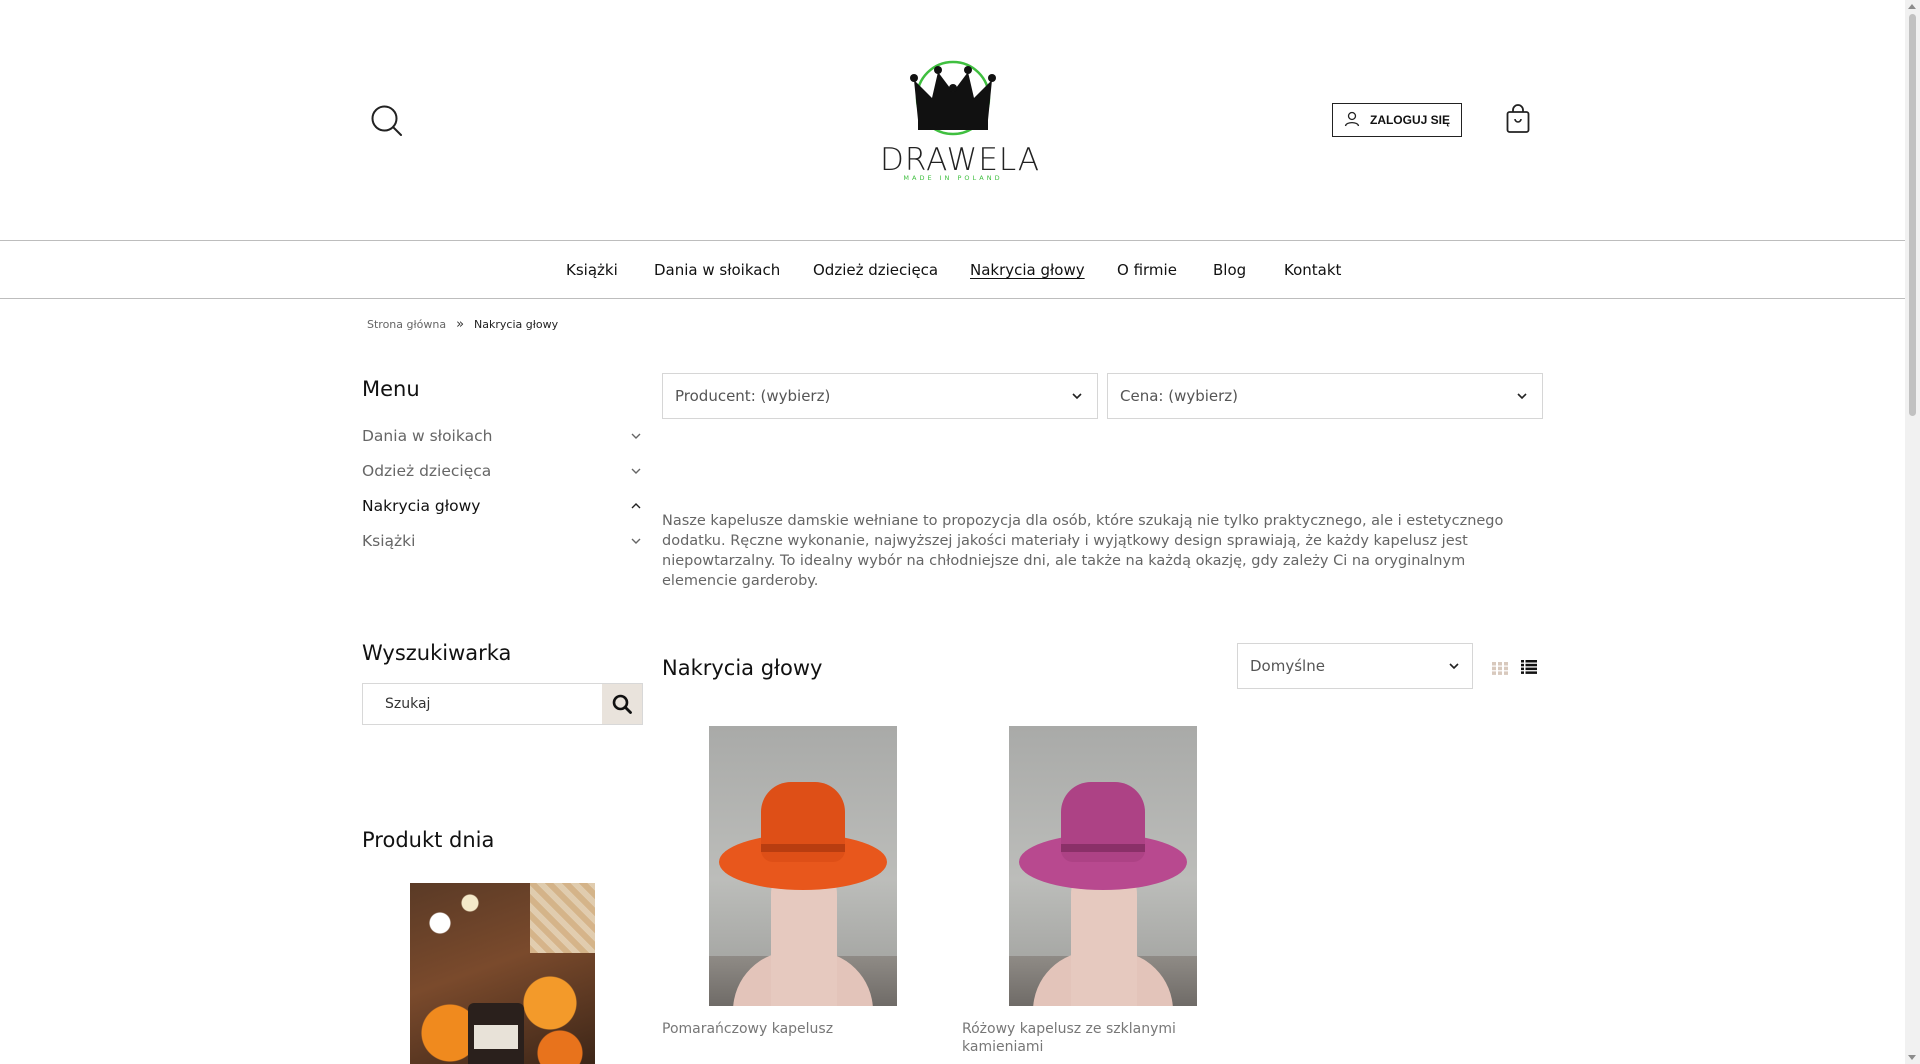 Image resolution: width=1920 pixels, height=1064 pixels. I want to click on sidebar-search-button, so click(622, 704).